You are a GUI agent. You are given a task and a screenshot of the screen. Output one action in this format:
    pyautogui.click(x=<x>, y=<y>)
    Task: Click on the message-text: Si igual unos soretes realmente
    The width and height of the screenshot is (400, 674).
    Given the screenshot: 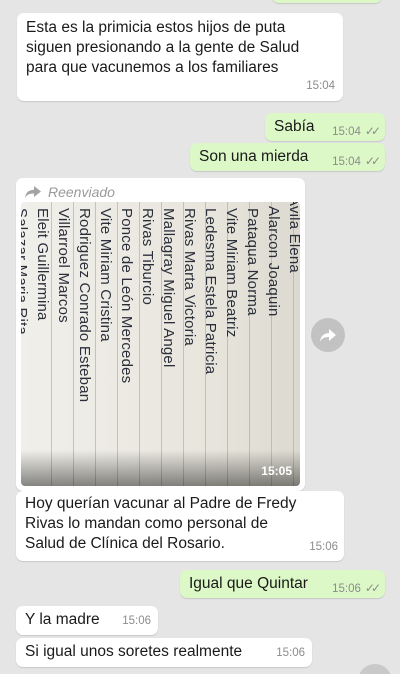 What is the action you would take?
    pyautogui.click(x=134, y=651)
    